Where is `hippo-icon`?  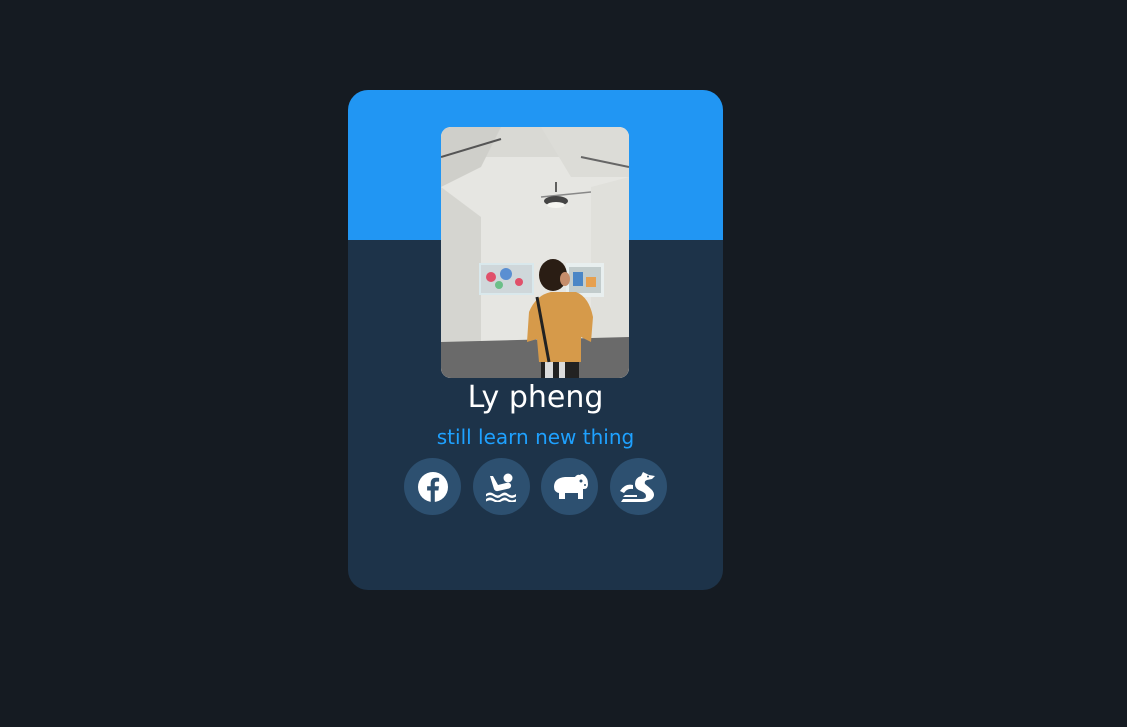
hippo-icon is located at coordinates (570, 487).